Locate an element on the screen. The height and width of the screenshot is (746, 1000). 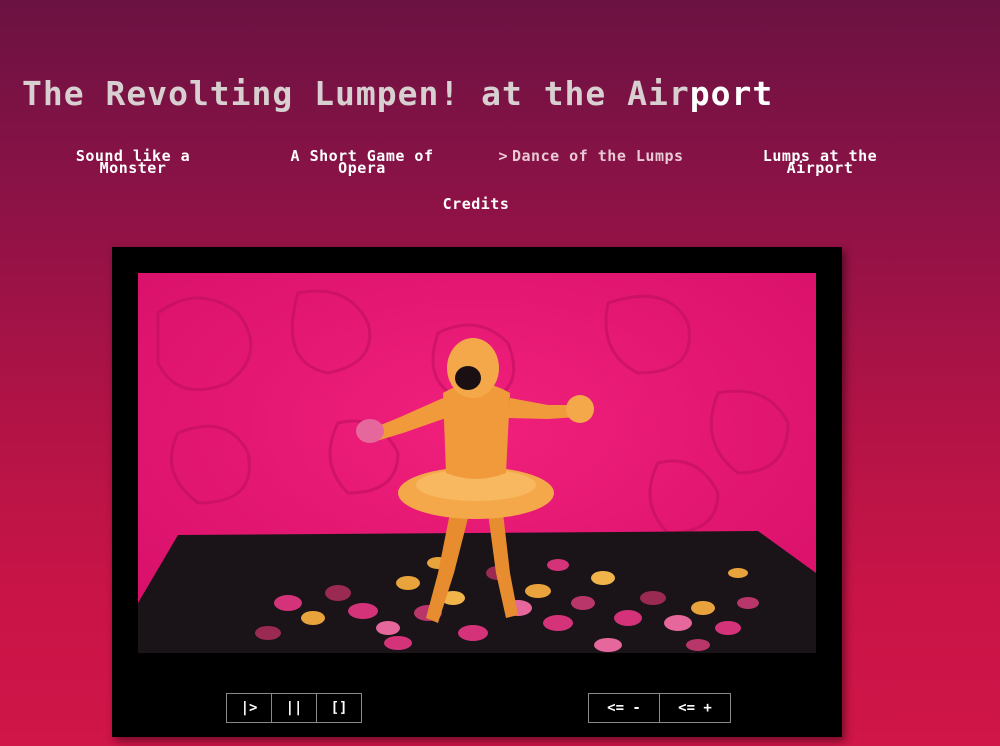
pause-button: || is located at coordinates (294, 708).